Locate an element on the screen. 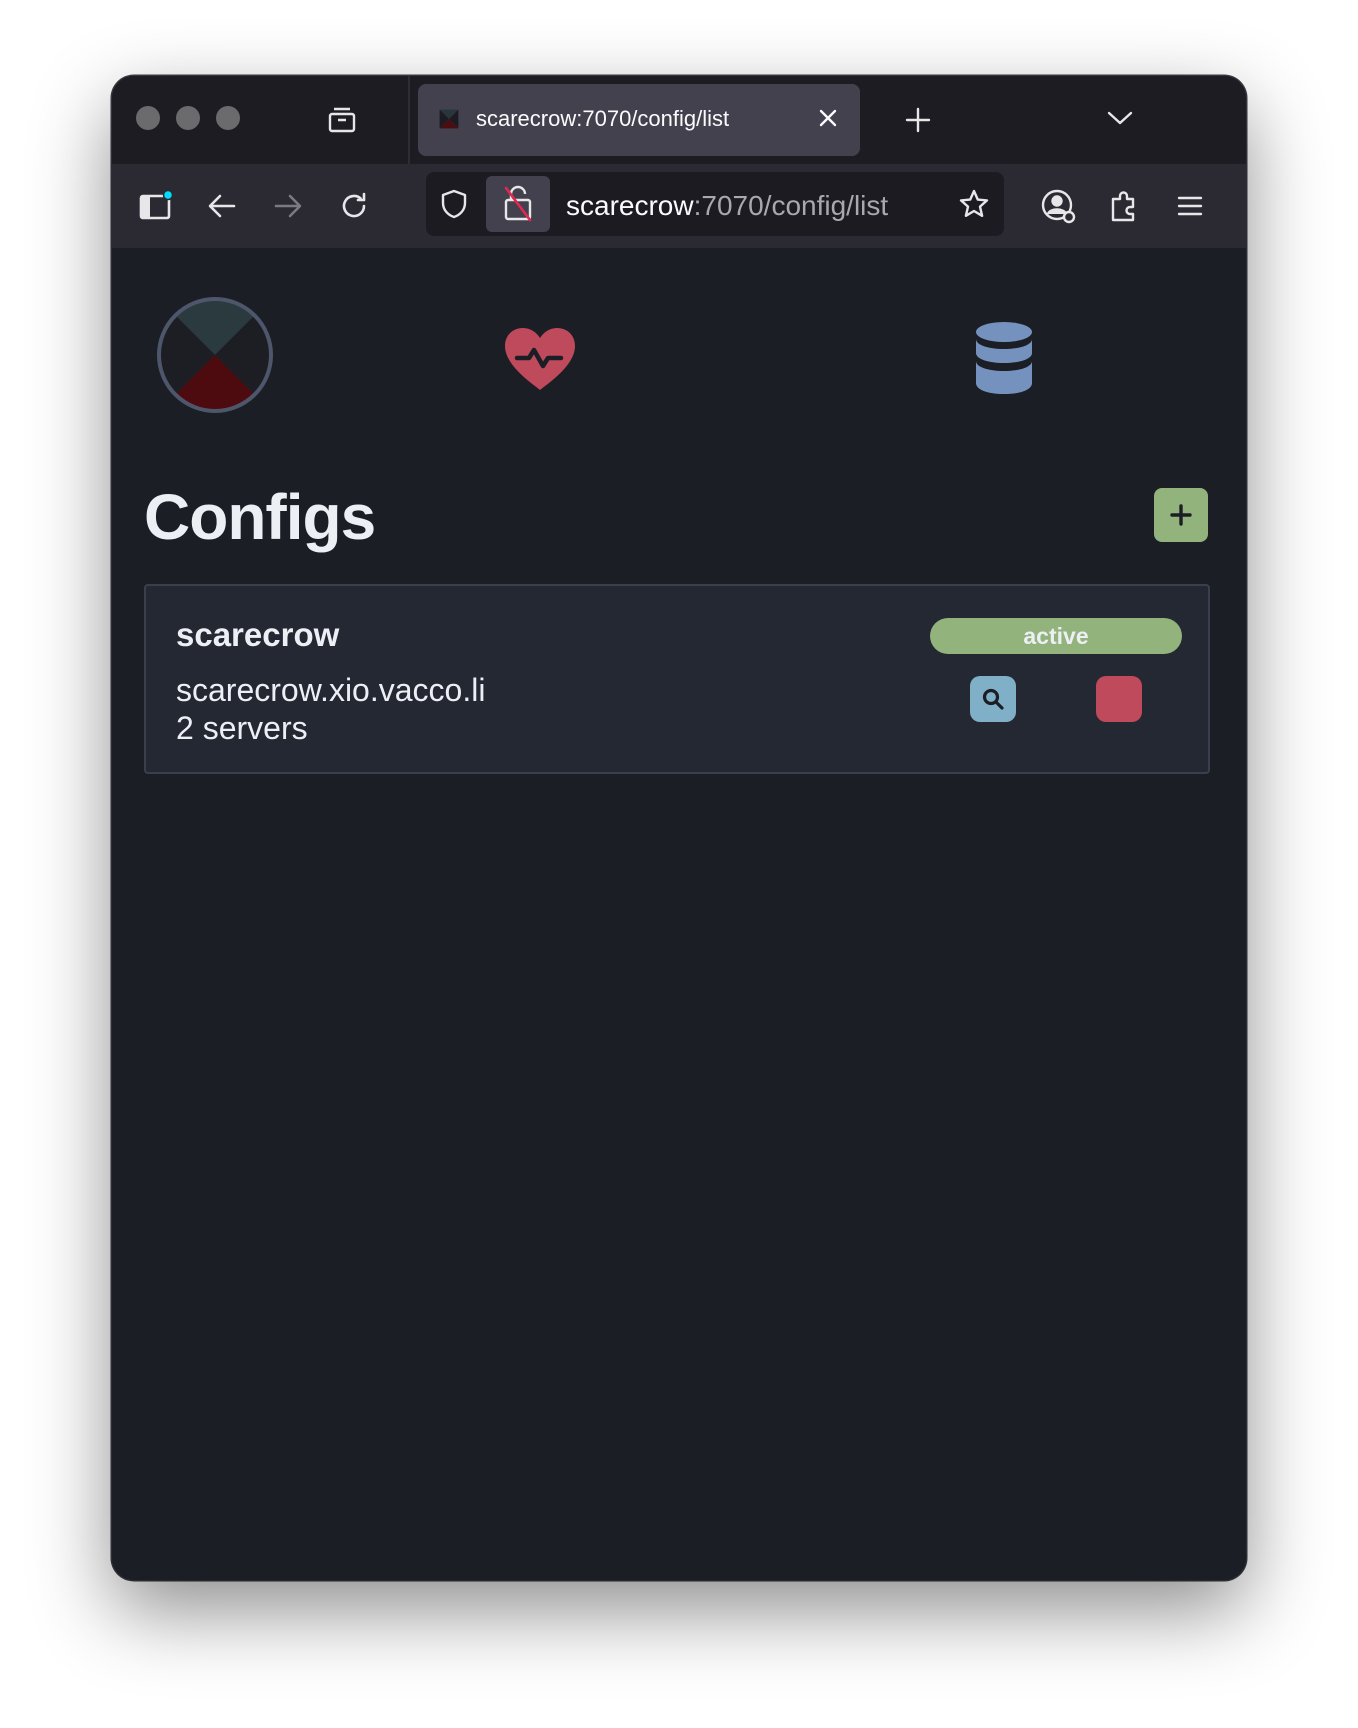 This screenshot has width=1358, height=1728. sidebar-icon is located at coordinates (156, 205).